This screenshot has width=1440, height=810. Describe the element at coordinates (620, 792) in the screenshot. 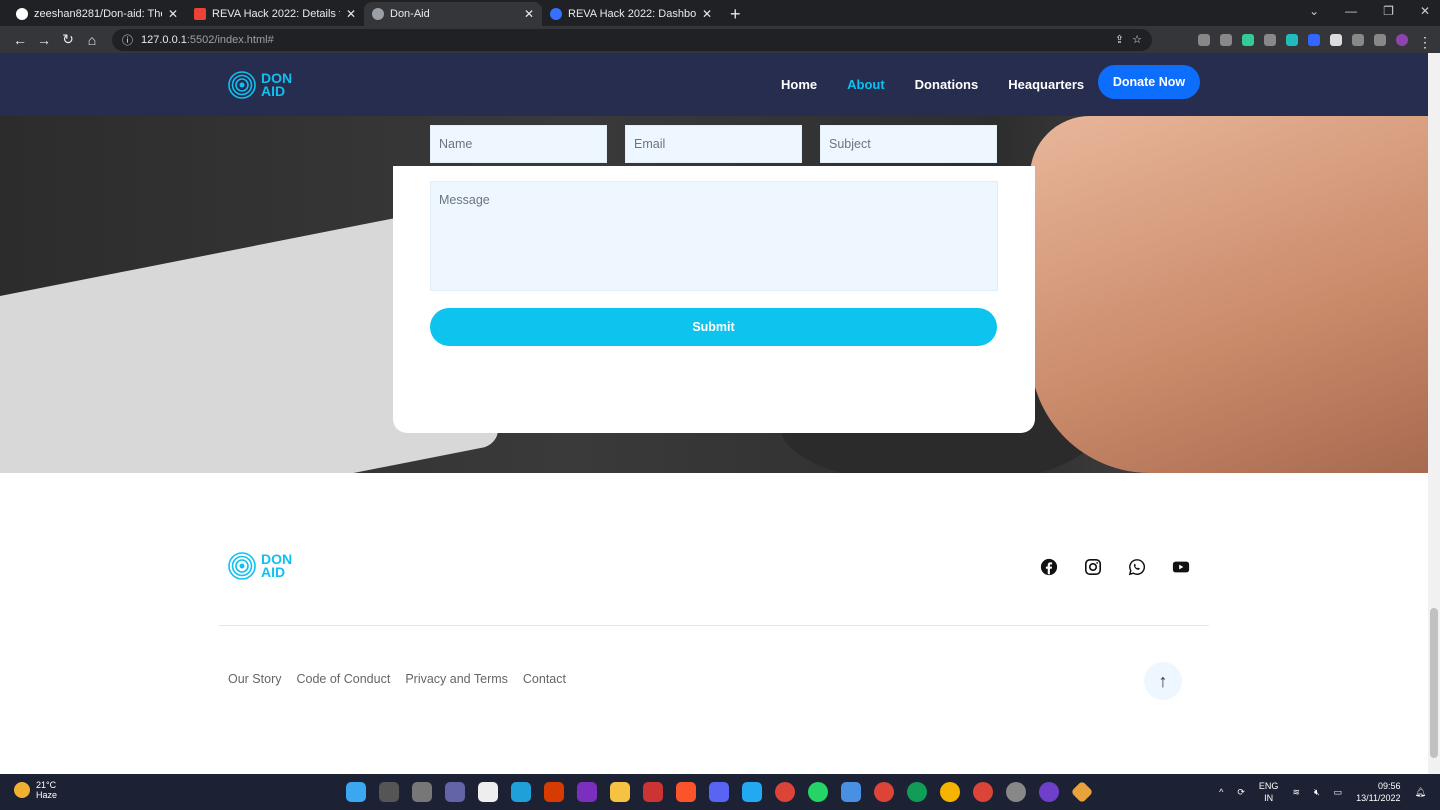

I see `file-explorer-icon` at that location.